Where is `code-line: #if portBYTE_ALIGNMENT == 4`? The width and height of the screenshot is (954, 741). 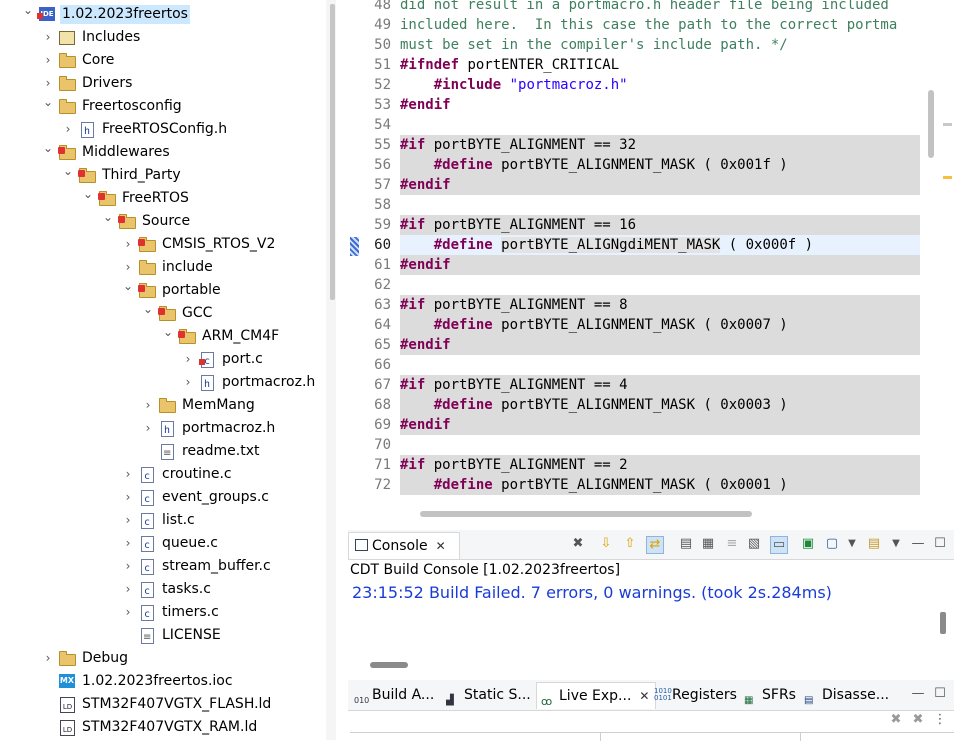 code-line: #if portBYTE_ALIGNMENT == 4 is located at coordinates (660, 385).